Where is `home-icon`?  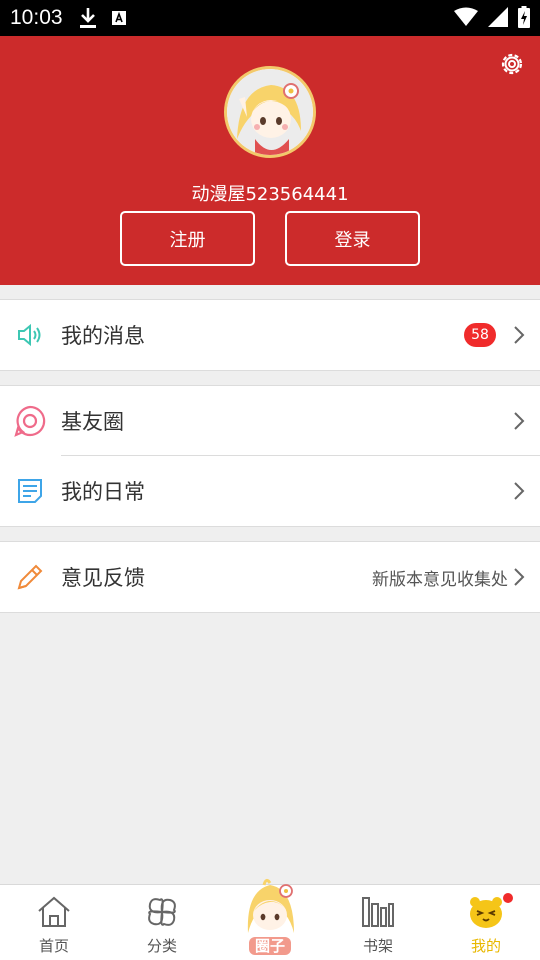
home-icon is located at coordinates (54, 911).